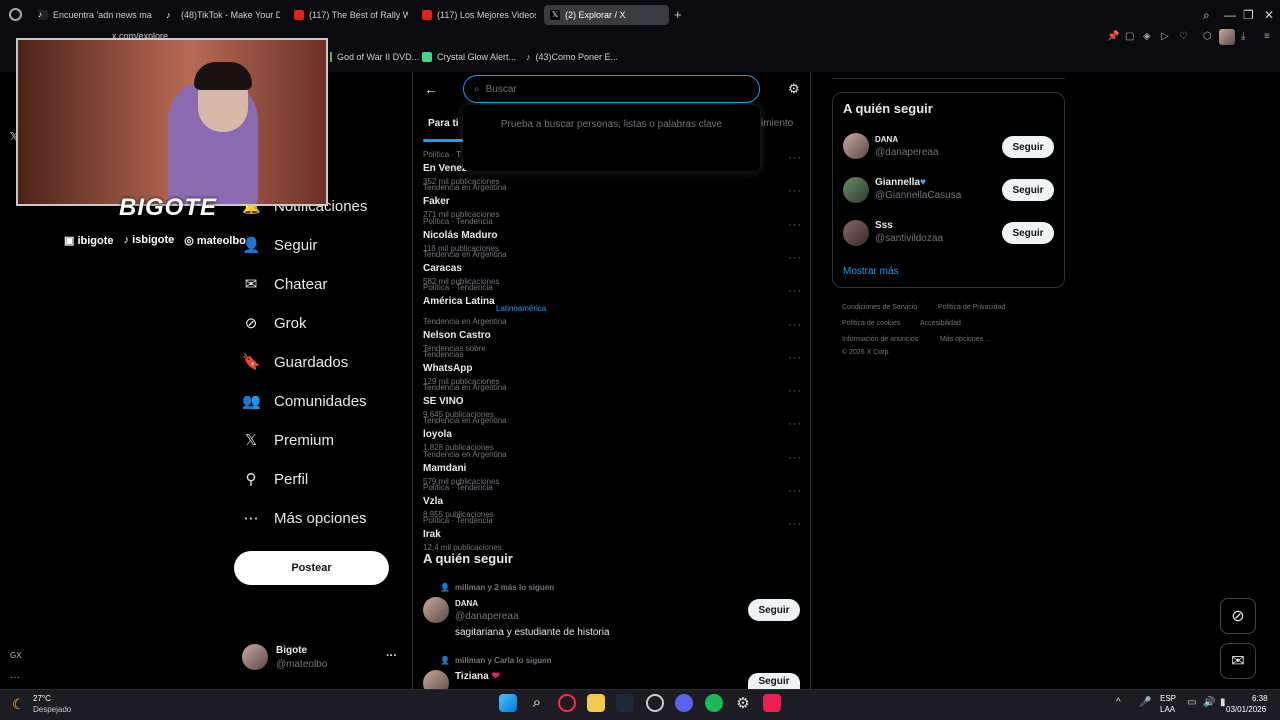  I want to click on lang-code: ESP, so click(1168, 698).